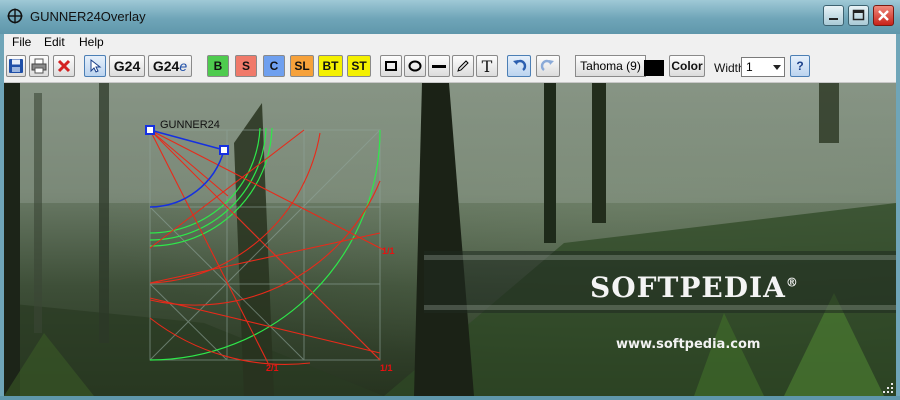 The width and height of the screenshot is (900, 400). What do you see at coordinates (91, 42) in the screenshot?
I see `menu-help: Help` at bounding box center [91, 42].